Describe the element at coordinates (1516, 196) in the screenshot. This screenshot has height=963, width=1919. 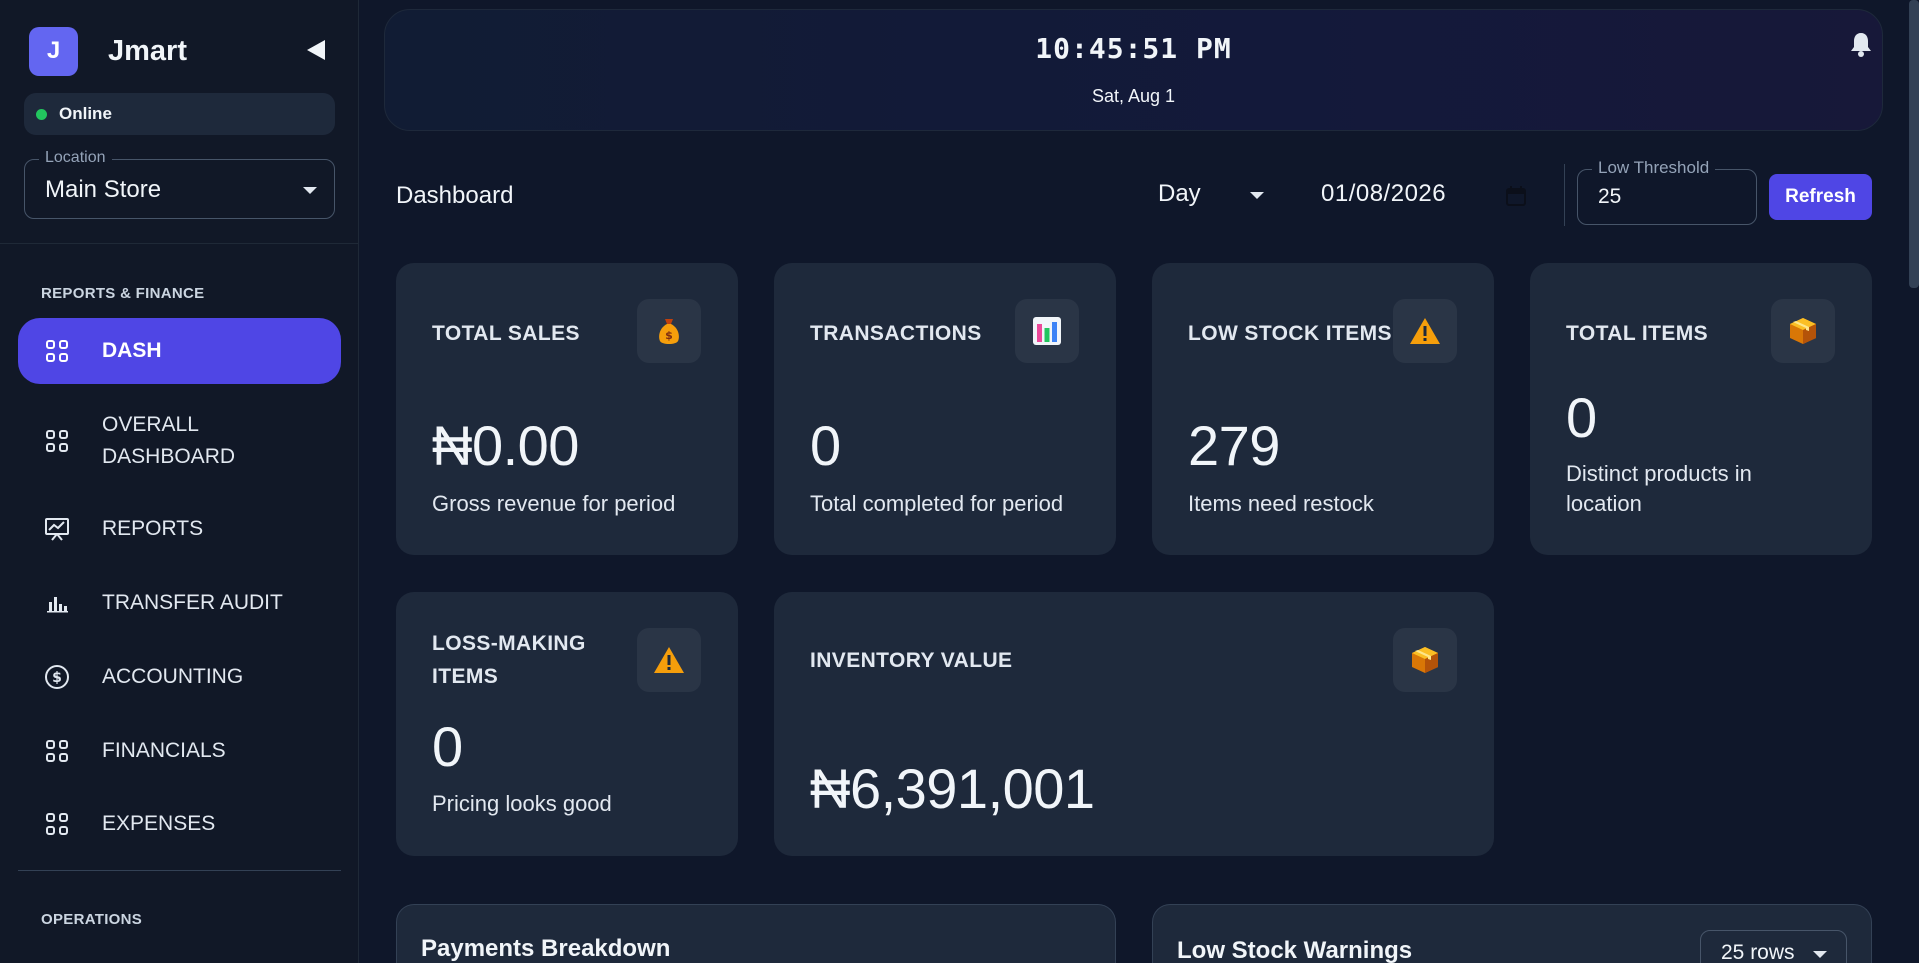
I see `calendar-icon` at that location.